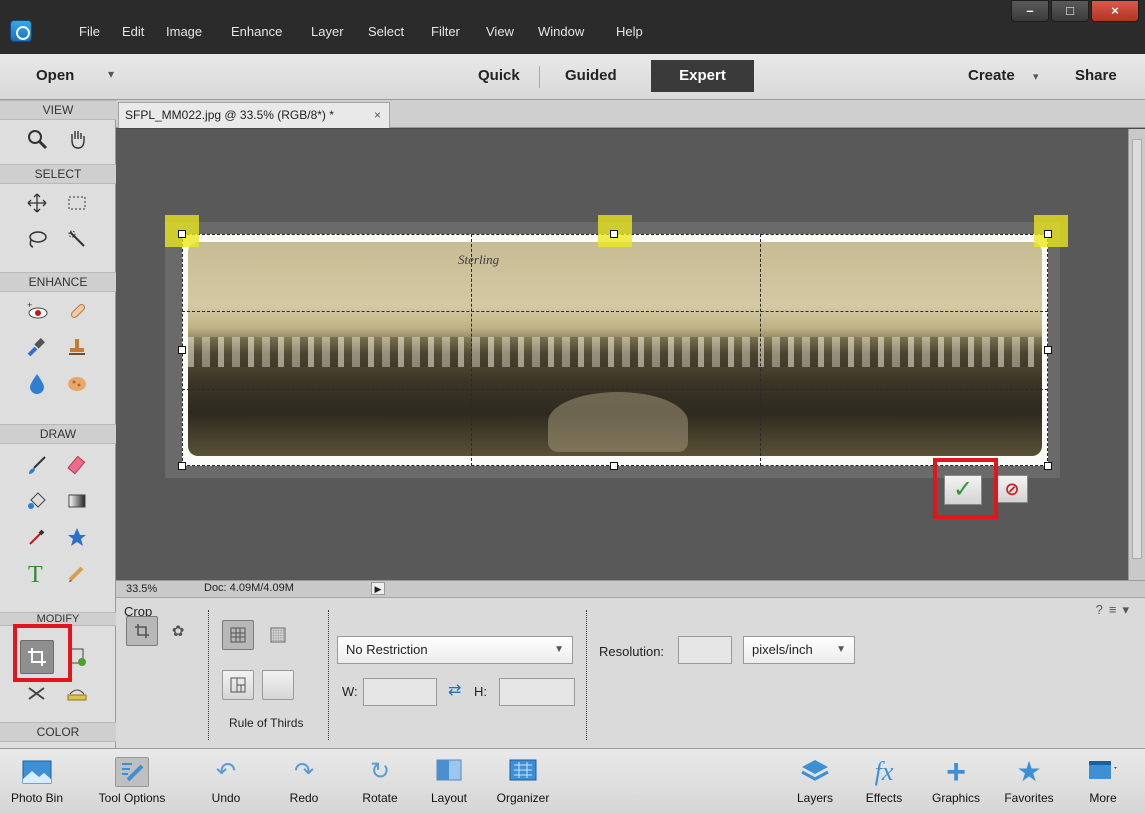 The image size is (1145, 814). I want to click on menu-filter: Filter, so click(445, 31).